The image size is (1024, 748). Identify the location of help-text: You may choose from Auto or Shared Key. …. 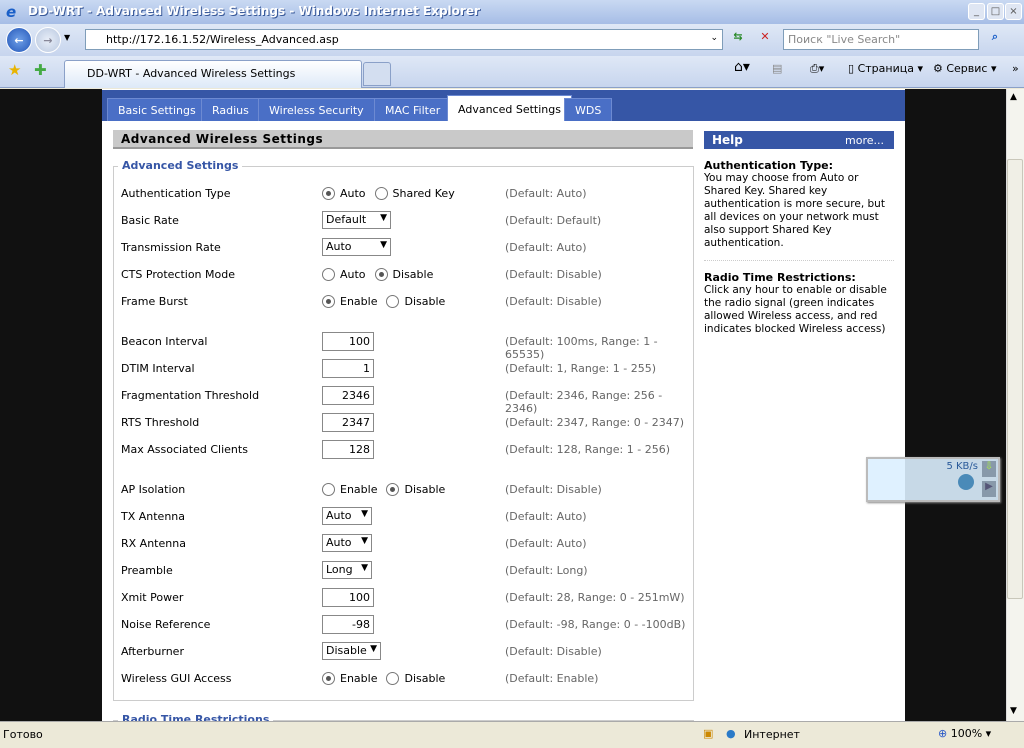
(799, 216).